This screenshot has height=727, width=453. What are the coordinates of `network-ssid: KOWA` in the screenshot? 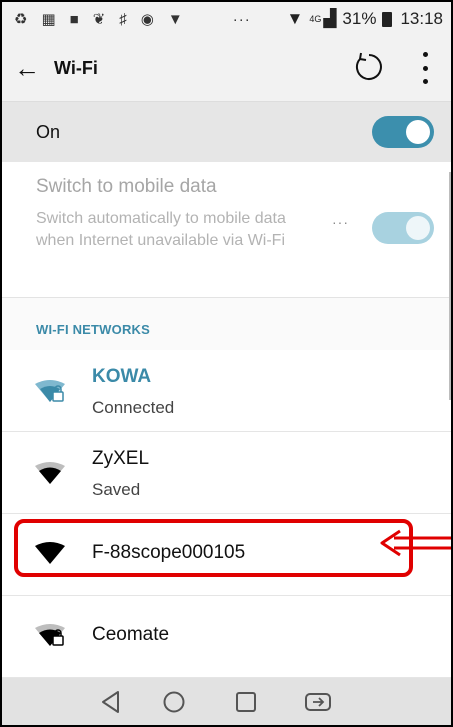 It's located at (122, 376).